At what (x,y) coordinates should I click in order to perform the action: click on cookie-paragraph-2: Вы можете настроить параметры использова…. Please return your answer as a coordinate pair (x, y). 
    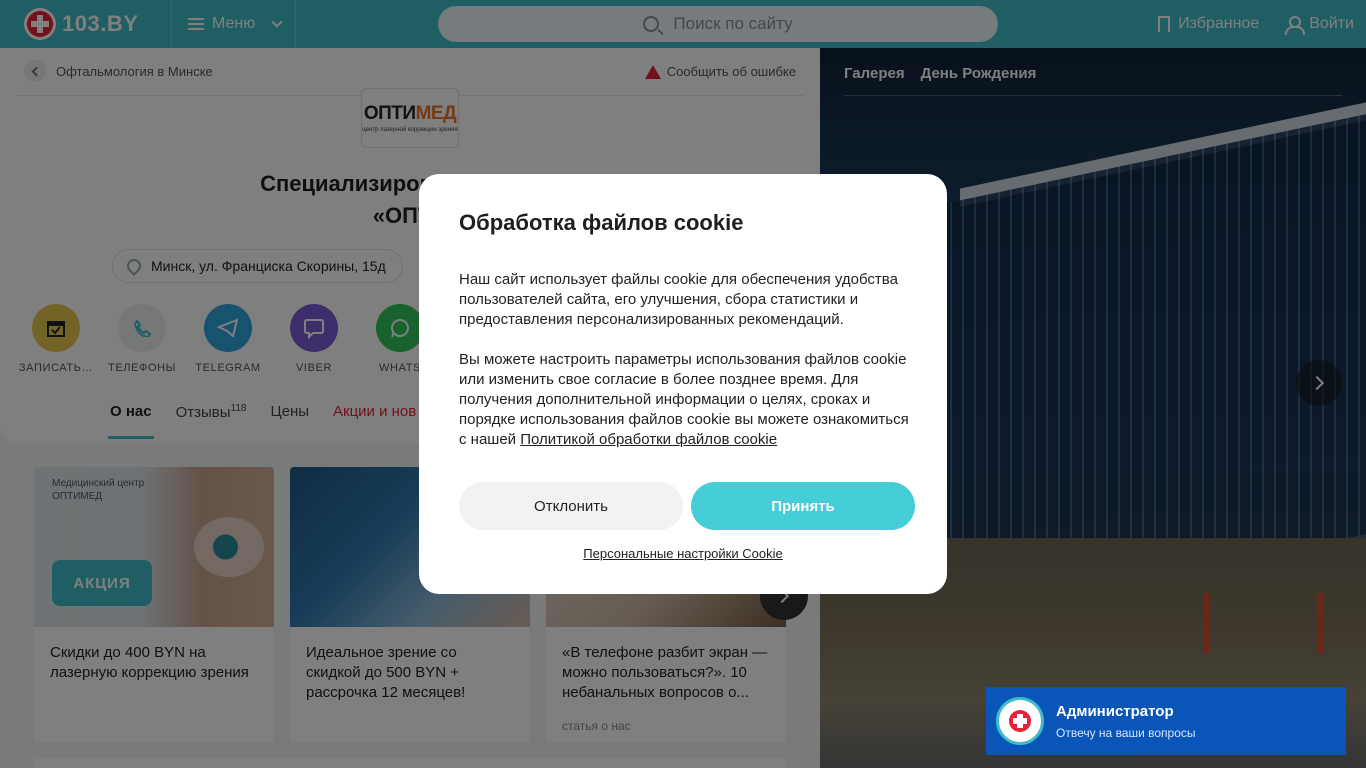
    Looking at the image, I should click on (689, 400).